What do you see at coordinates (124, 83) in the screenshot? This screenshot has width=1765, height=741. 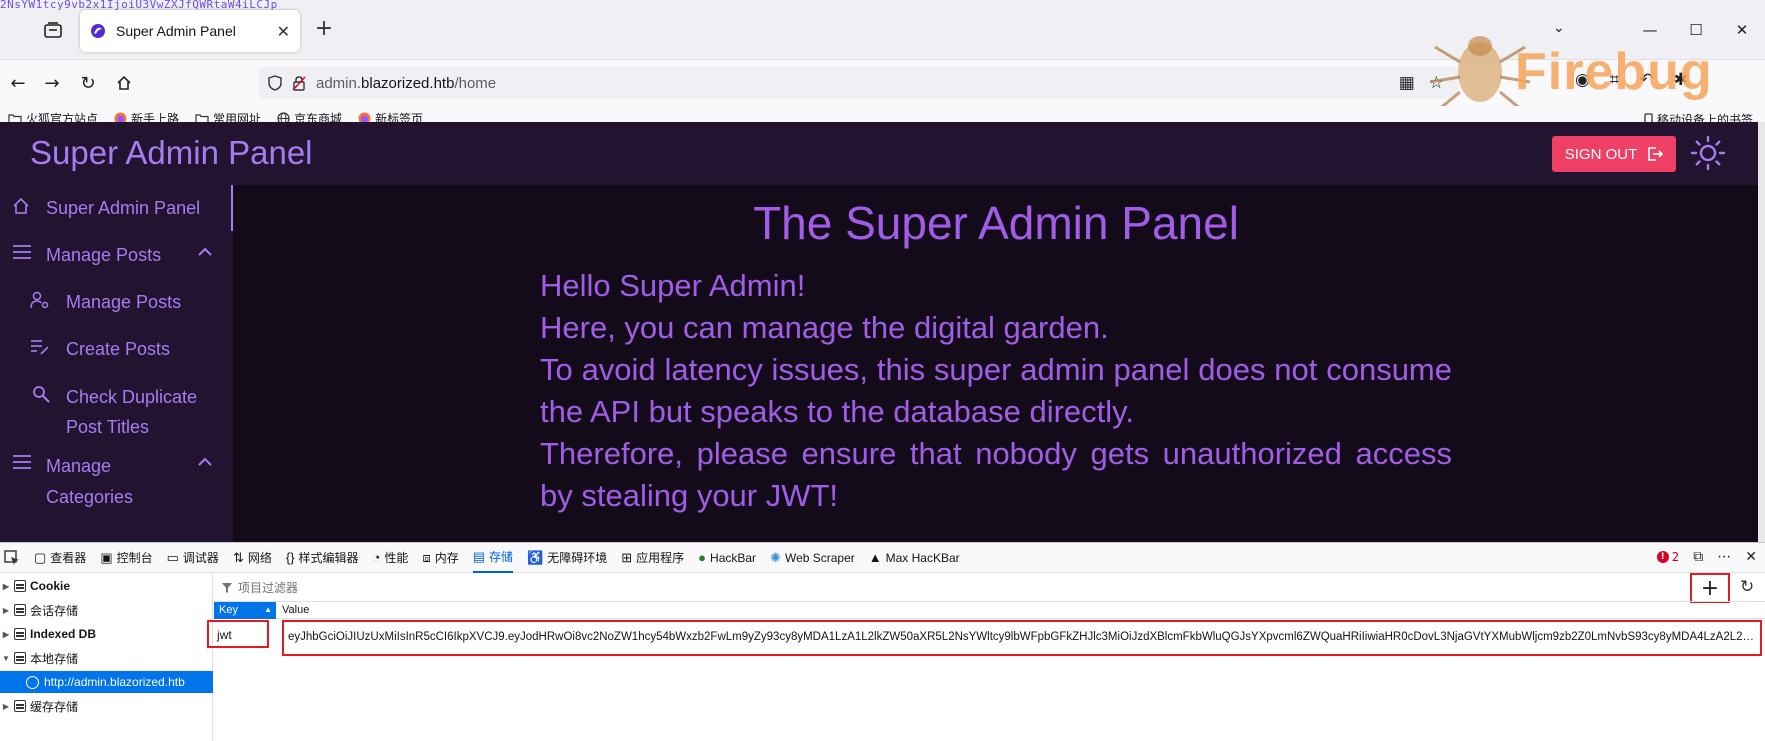 I see `home-icon` at bounding box center [124, 83].